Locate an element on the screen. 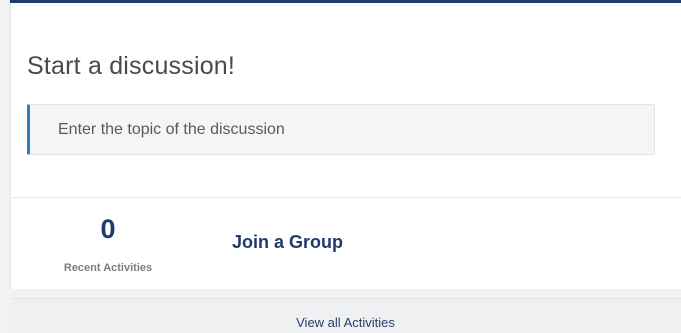 Image resolution: width=681 pixels, height=333 pixels. recent-activities-count: 0 is located at coordinates (108, 229).